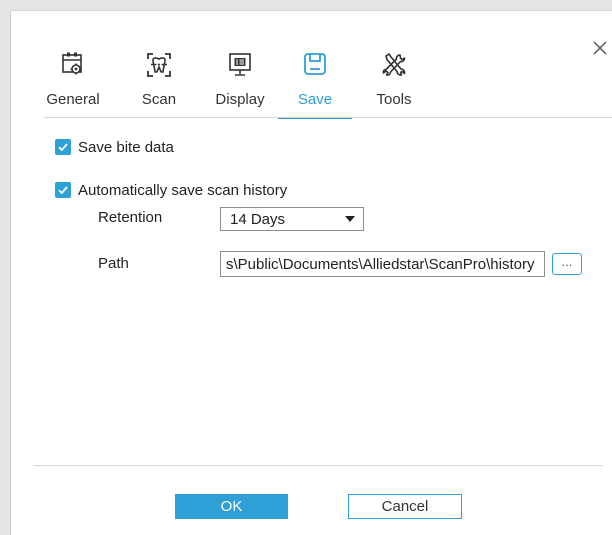 The image size is (612, 535). What do you see at coordinates (318, 465) in the screenshot?
I see `footer-divider` at bounding box center [318, 465].